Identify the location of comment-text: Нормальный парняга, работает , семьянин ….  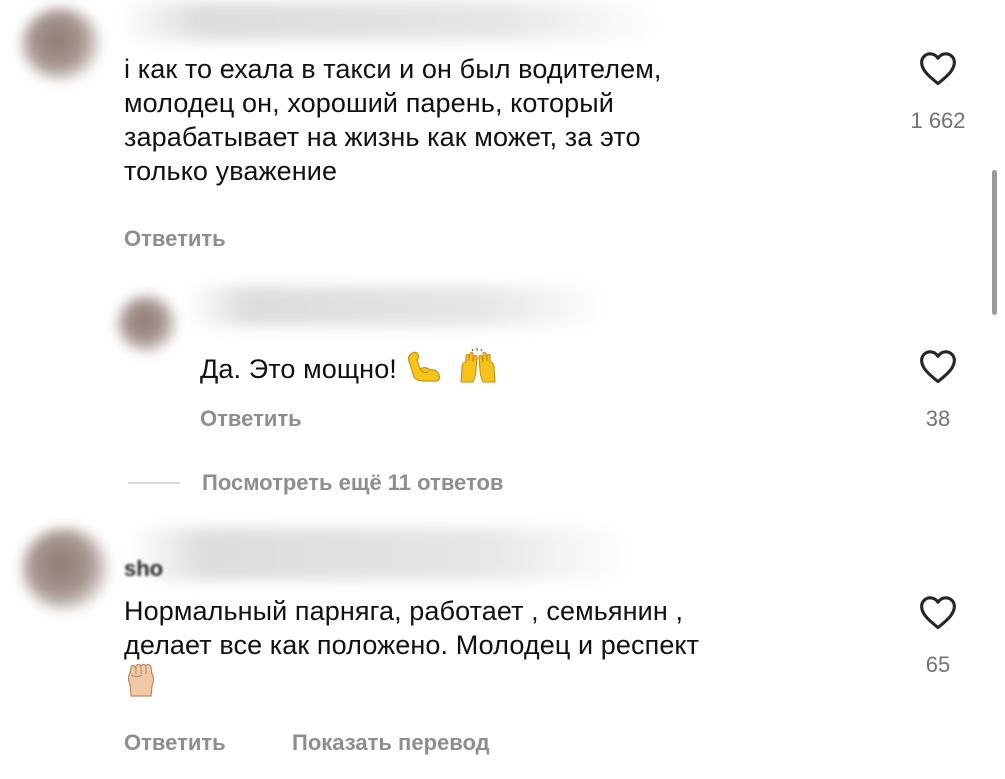
(411, 650).